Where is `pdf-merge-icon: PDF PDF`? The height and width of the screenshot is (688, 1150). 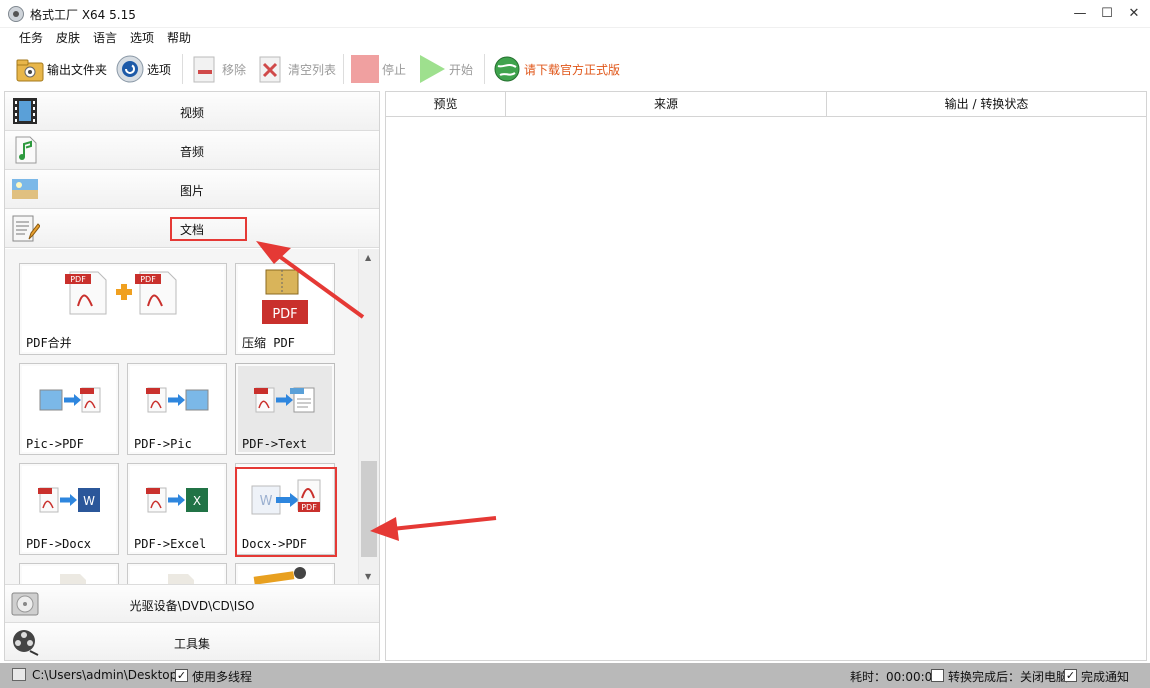 pdf-merge-icon: PDF PDF is located at coordinates (123, 296).